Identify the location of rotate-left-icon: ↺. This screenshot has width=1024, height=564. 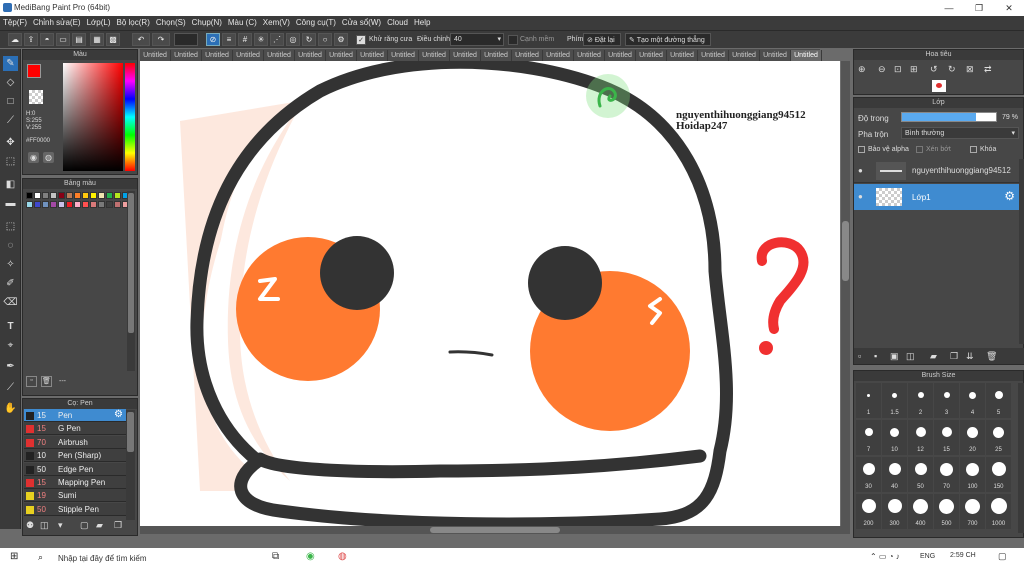
(934, 69).